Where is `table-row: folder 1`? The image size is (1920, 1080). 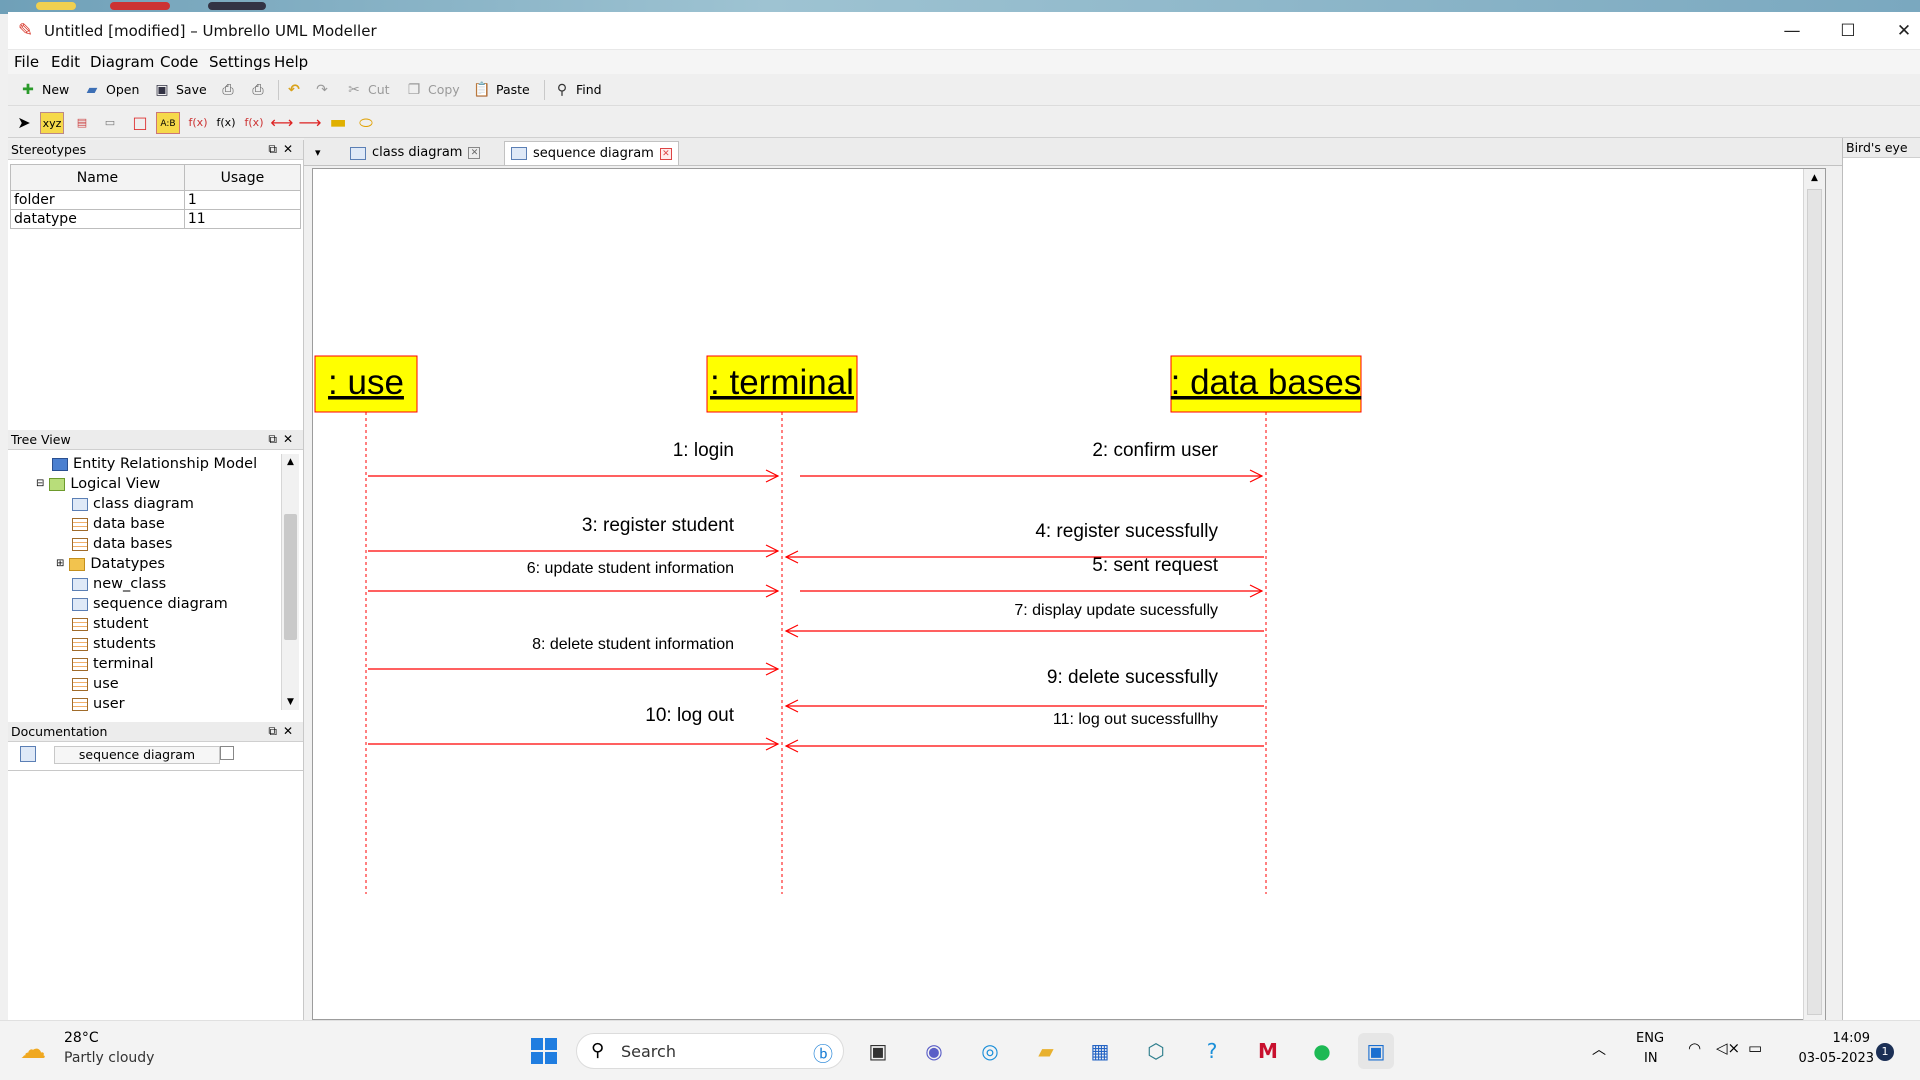 table-row: folder 1 is located at coordinates (156, 200).